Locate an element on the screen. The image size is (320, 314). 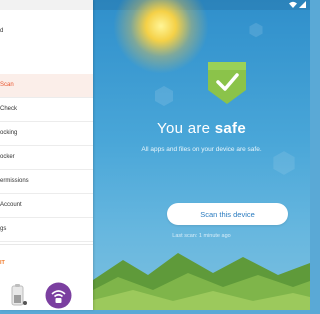
hills-illustration is located at coordinates (201, 281).